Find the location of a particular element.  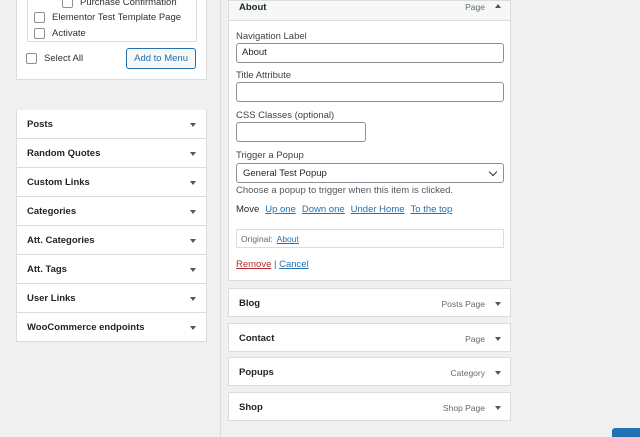

css-classes-input is located at coordinates (301, 132).